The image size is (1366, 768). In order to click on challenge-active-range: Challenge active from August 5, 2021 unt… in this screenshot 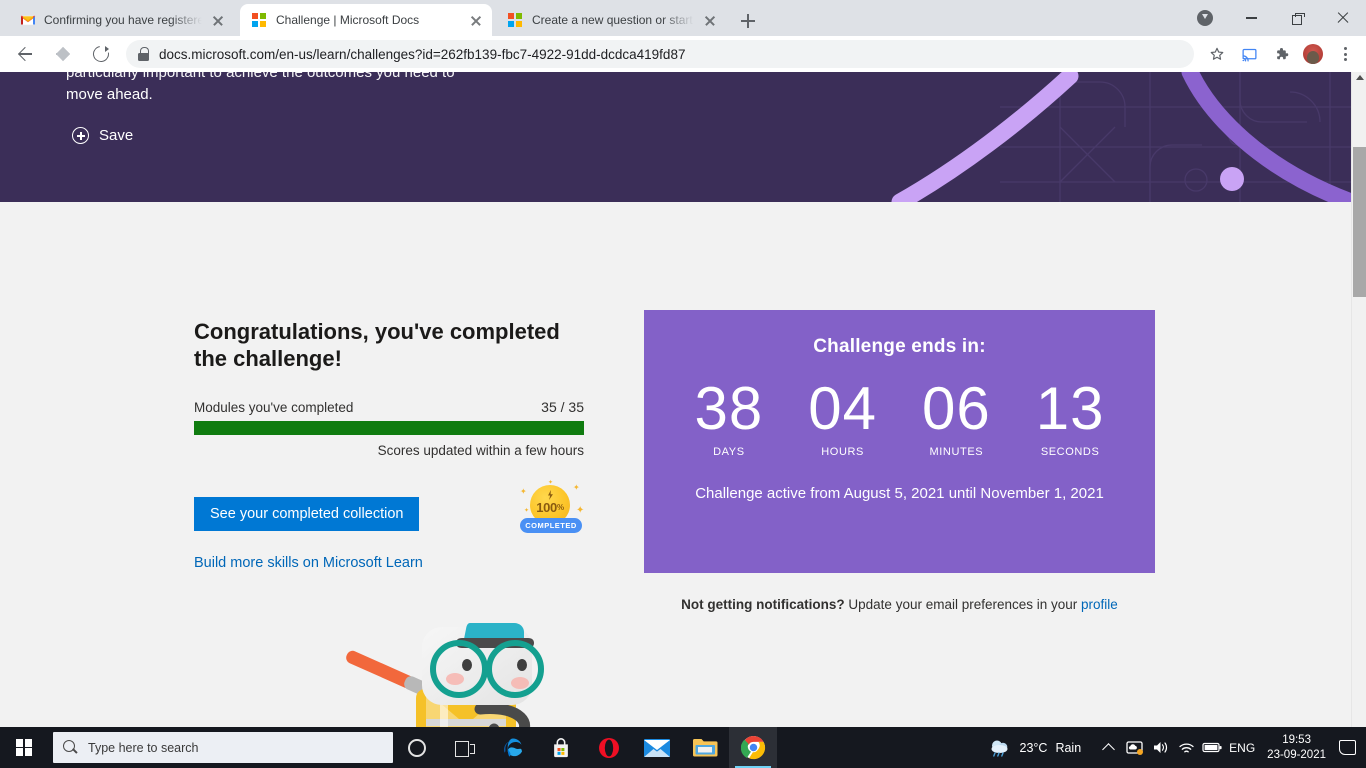, I will do `click(899, 493)`.